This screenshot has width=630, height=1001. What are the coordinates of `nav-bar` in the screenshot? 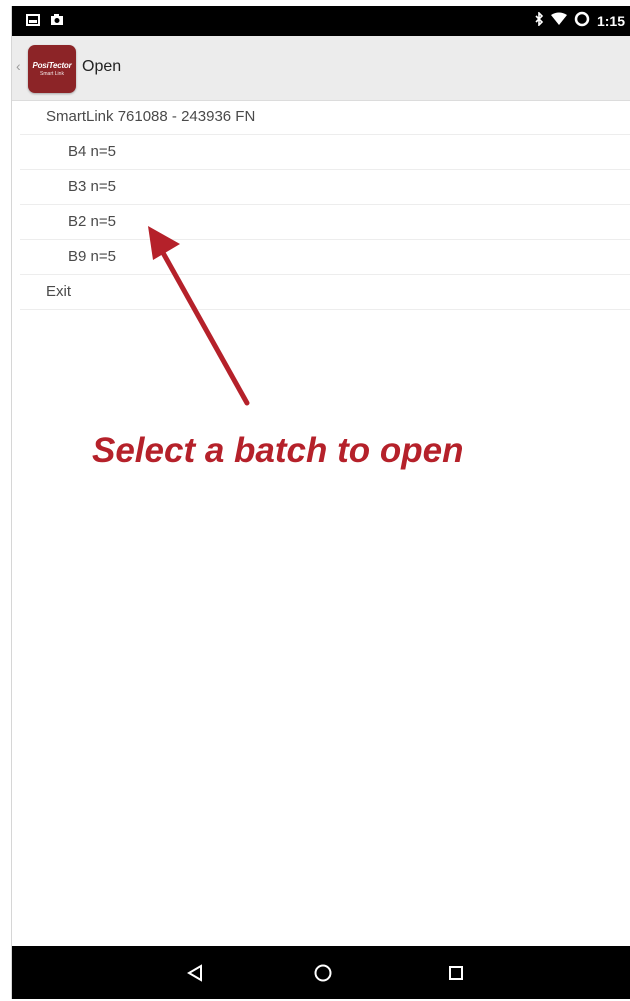 It's located at (321, 972).